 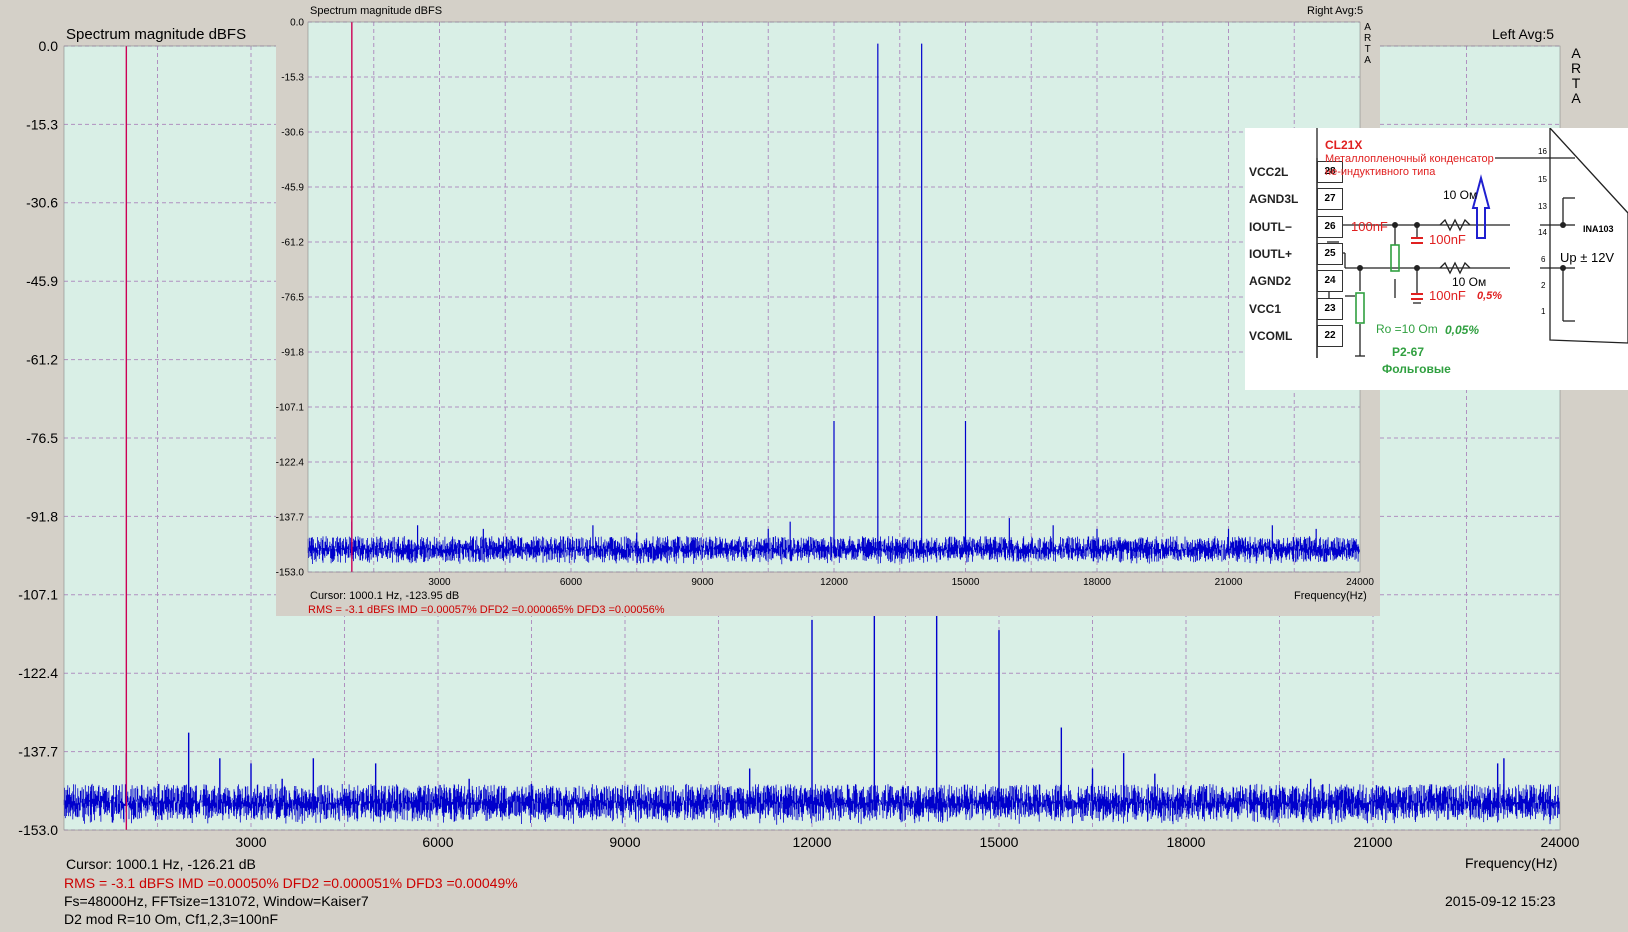 What do you see at coordinates (1330, 596) in the screenshot?
I see `inset-freq-label: Frequency(Hz)` at bounding box center [1330, 596].